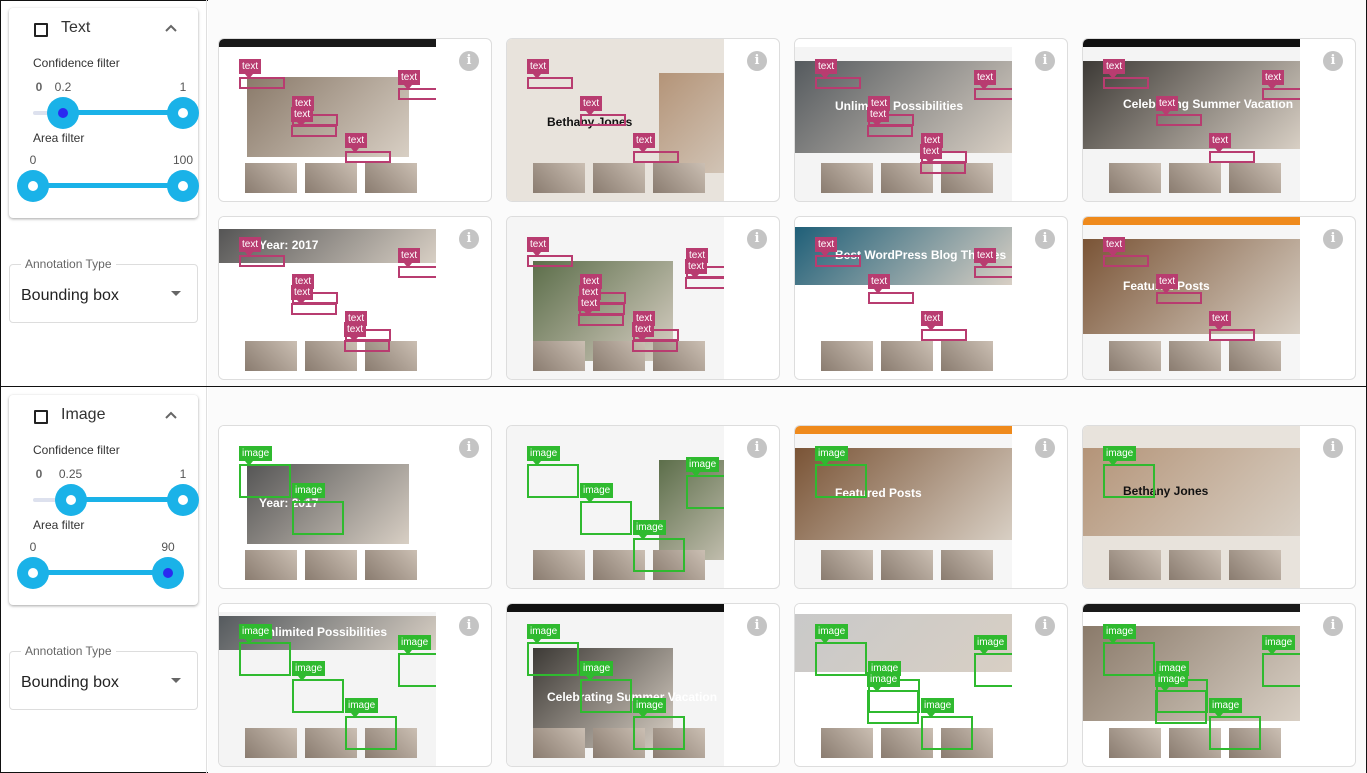 Image resolution: width=1367 pixels, height=773 pixels. I want to click on thumbnail-card: text text text text text text text text i, so click(643, 298).